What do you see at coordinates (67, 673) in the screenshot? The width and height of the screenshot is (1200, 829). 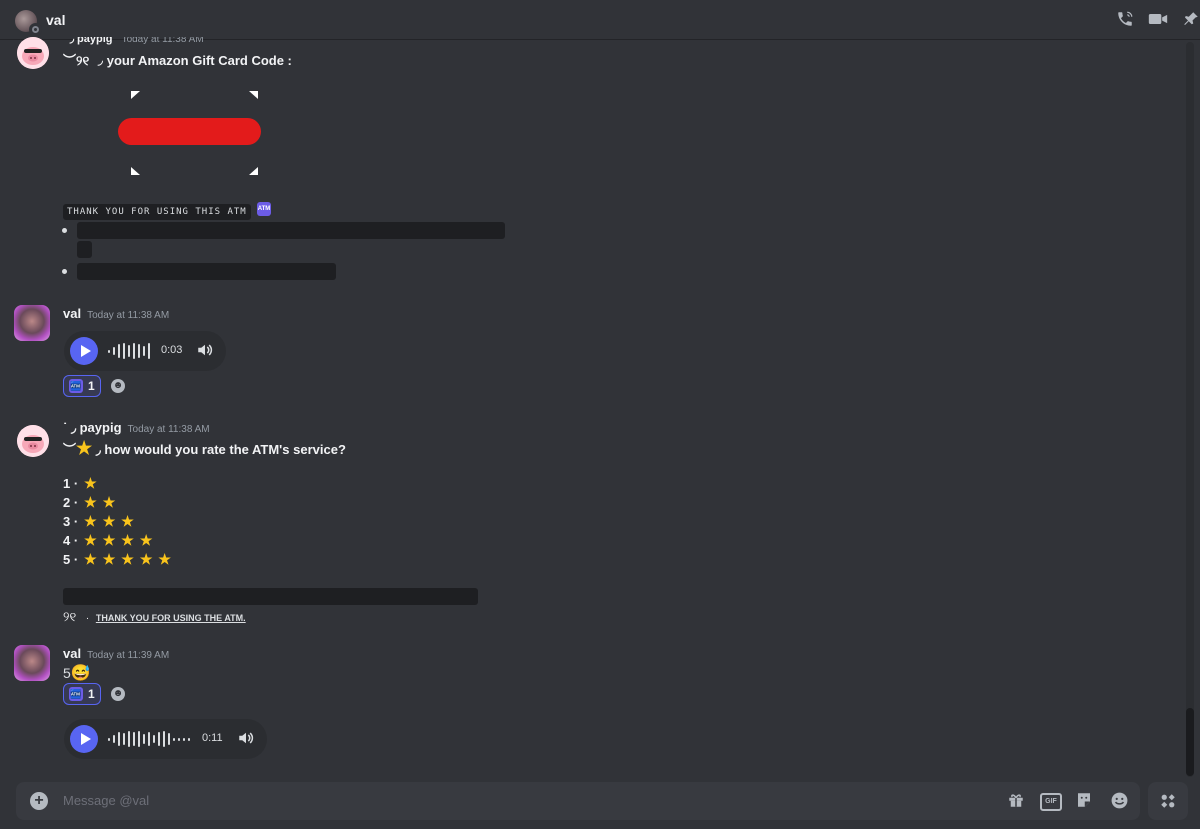 I see `message-body: 5` at bounding box center [67, 673].